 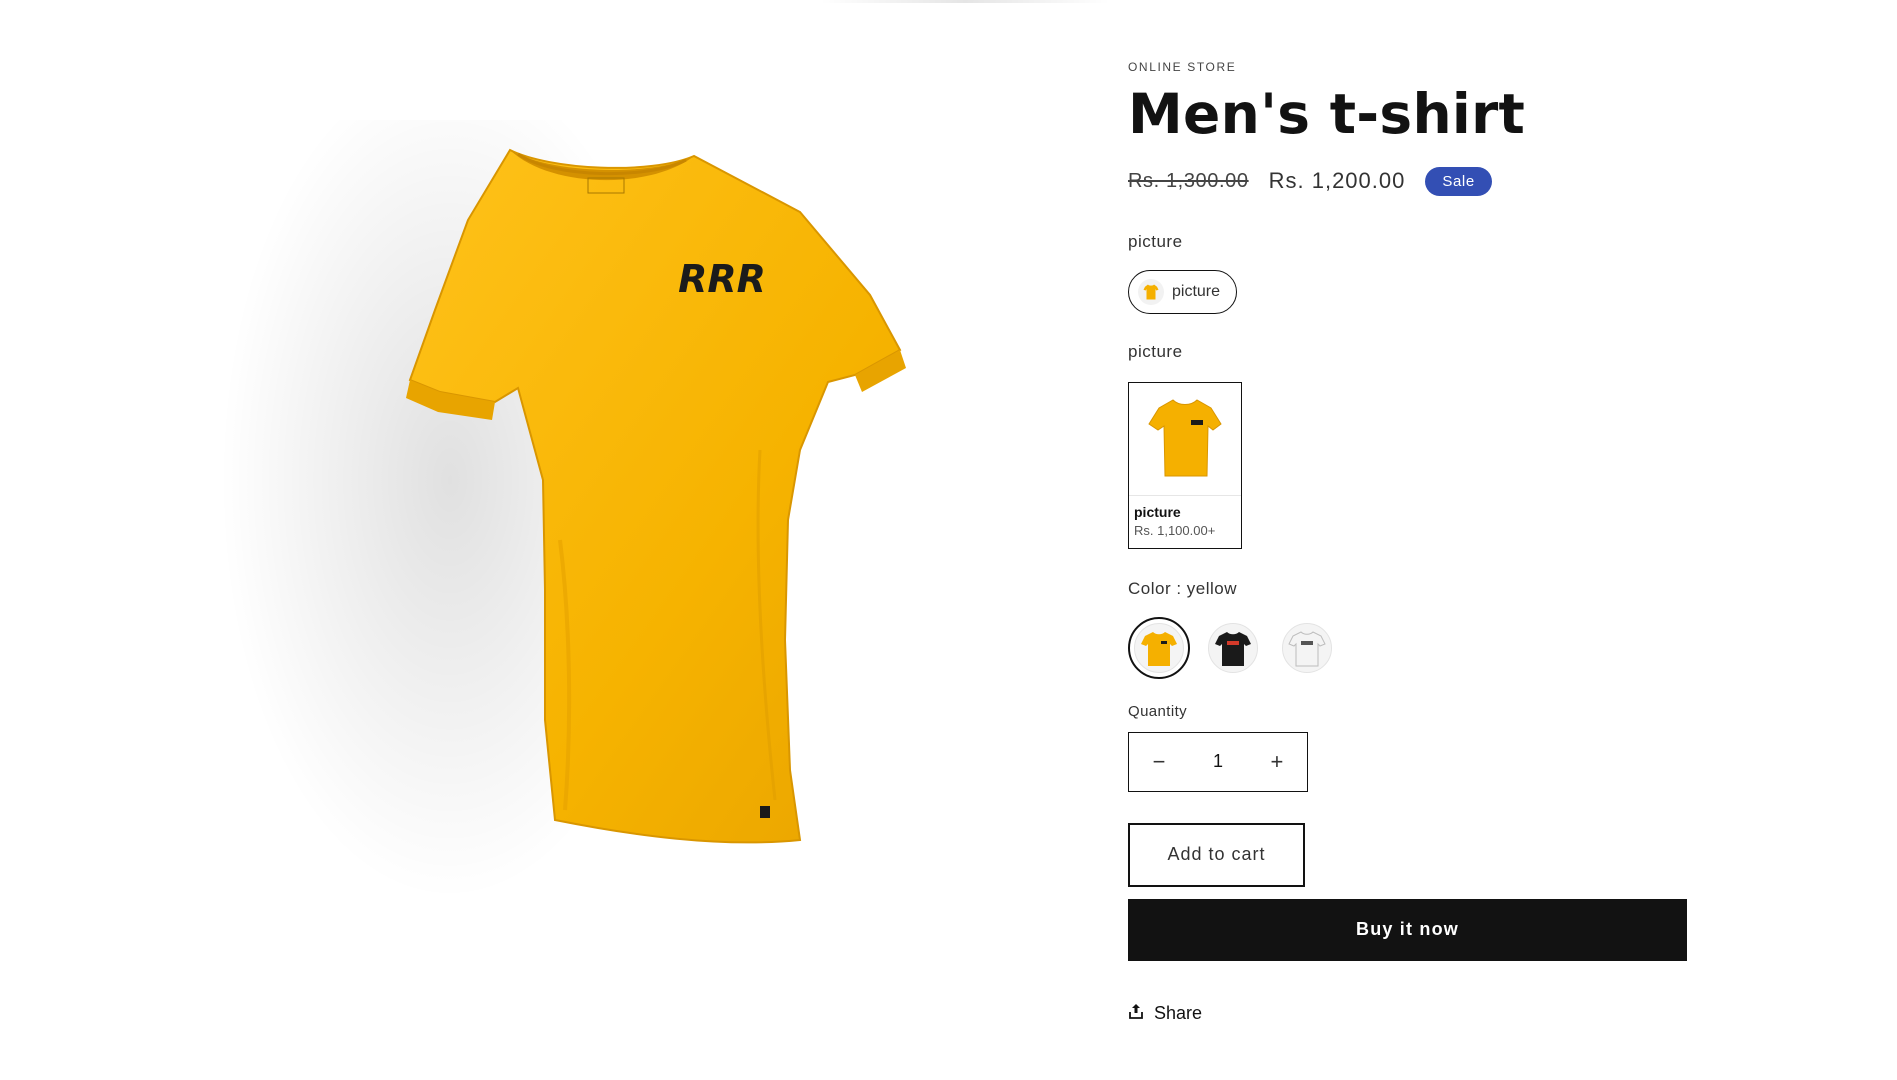 I want to click on product-title: Men's t-shirt, so click(x=1327, y=114).